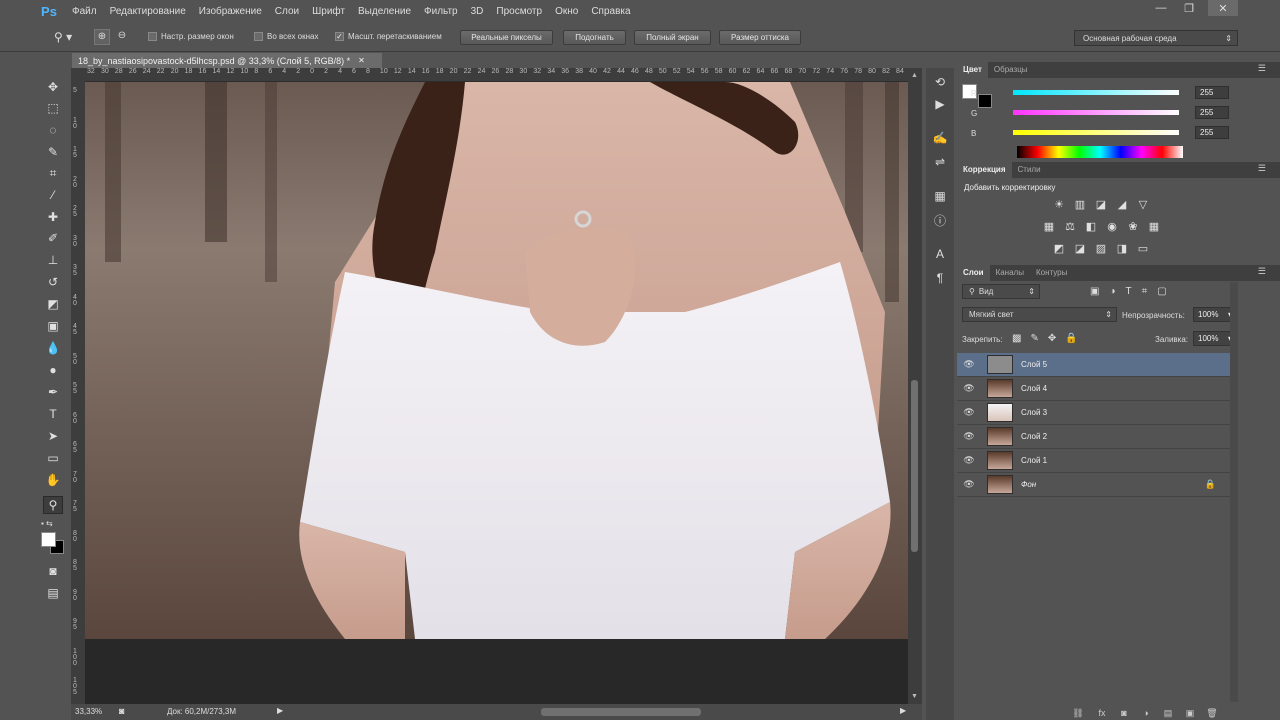 Image resolution: width=1280 pixels, height=720 pixels. I want to click on clone-source-panel-icon: ⇌, so click(940, 162).